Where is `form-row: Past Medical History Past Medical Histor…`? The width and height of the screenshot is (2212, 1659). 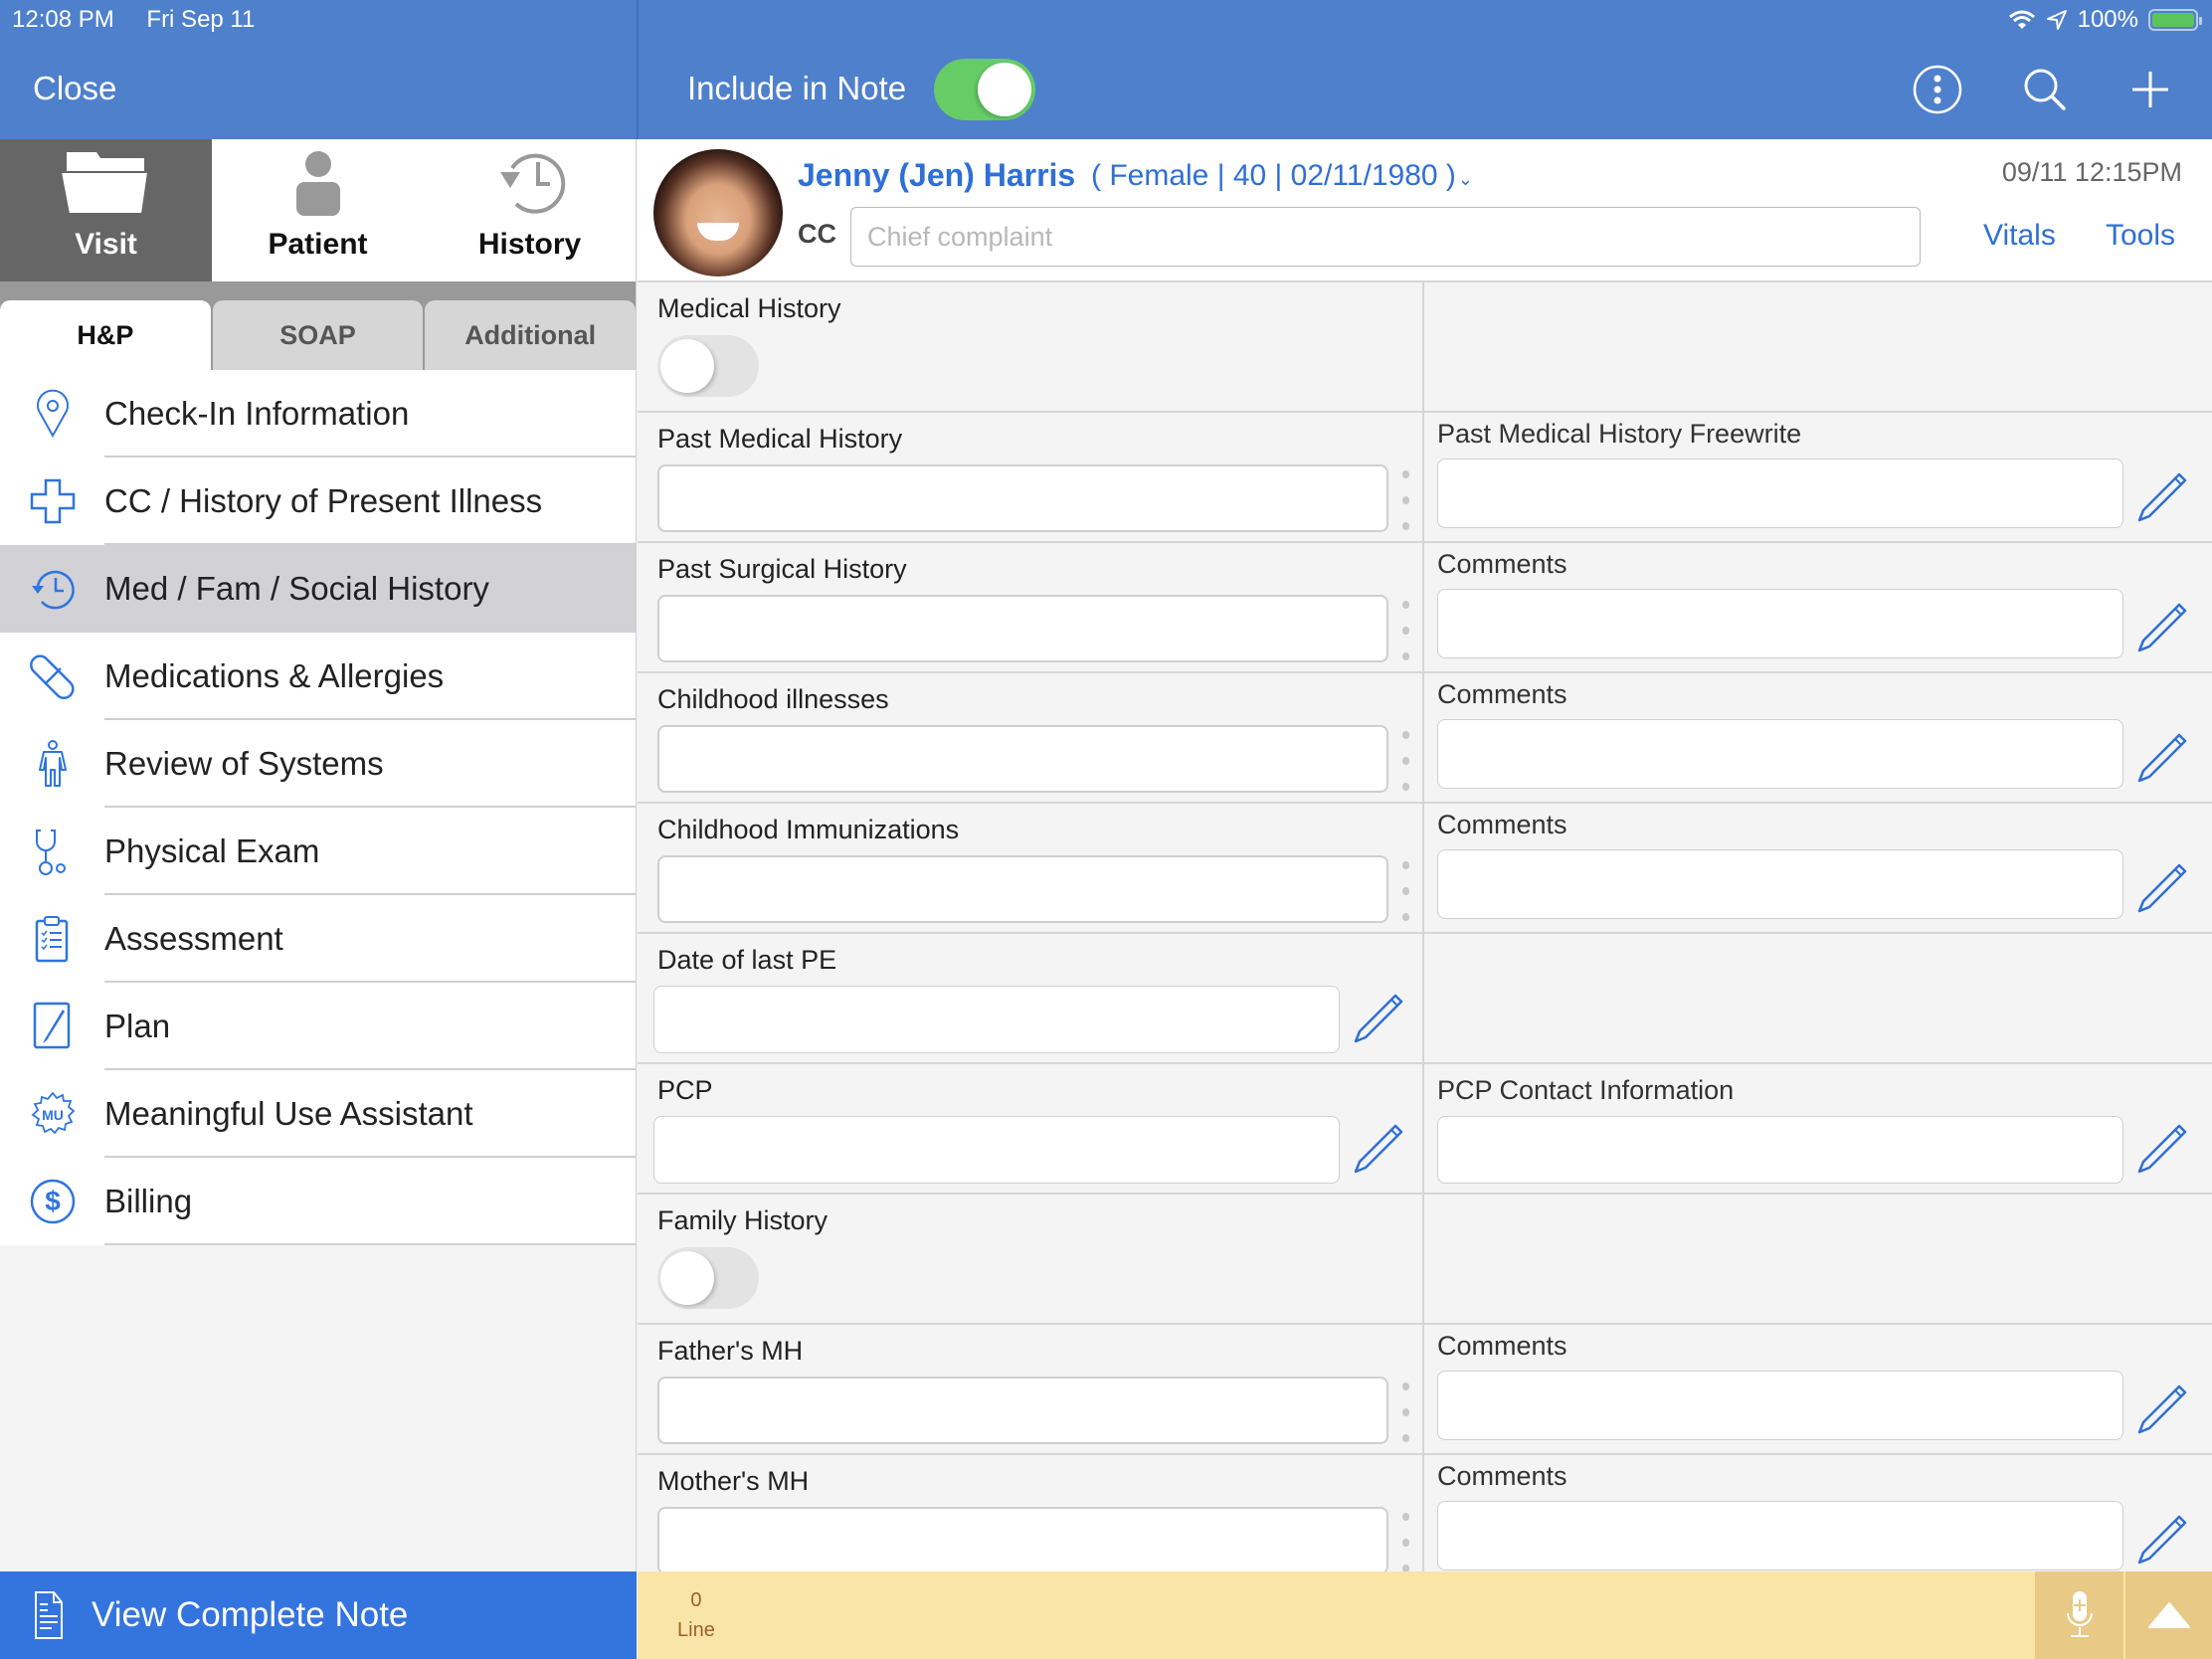 form-row: Past Medical History Past Medical Histor… is located at coordinates (1425, 478).